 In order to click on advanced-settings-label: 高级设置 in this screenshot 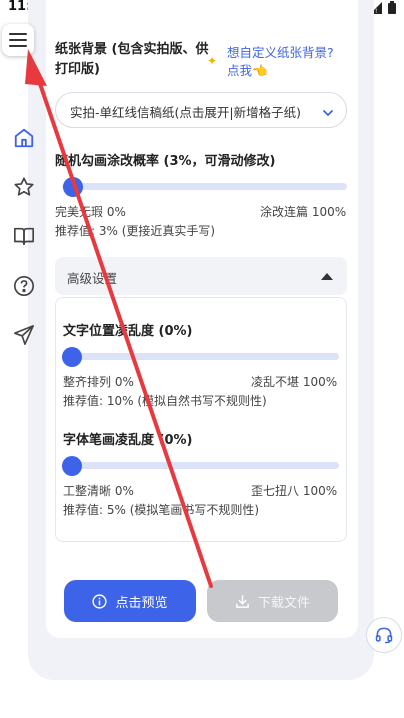, I will do `click(92, 278)`.